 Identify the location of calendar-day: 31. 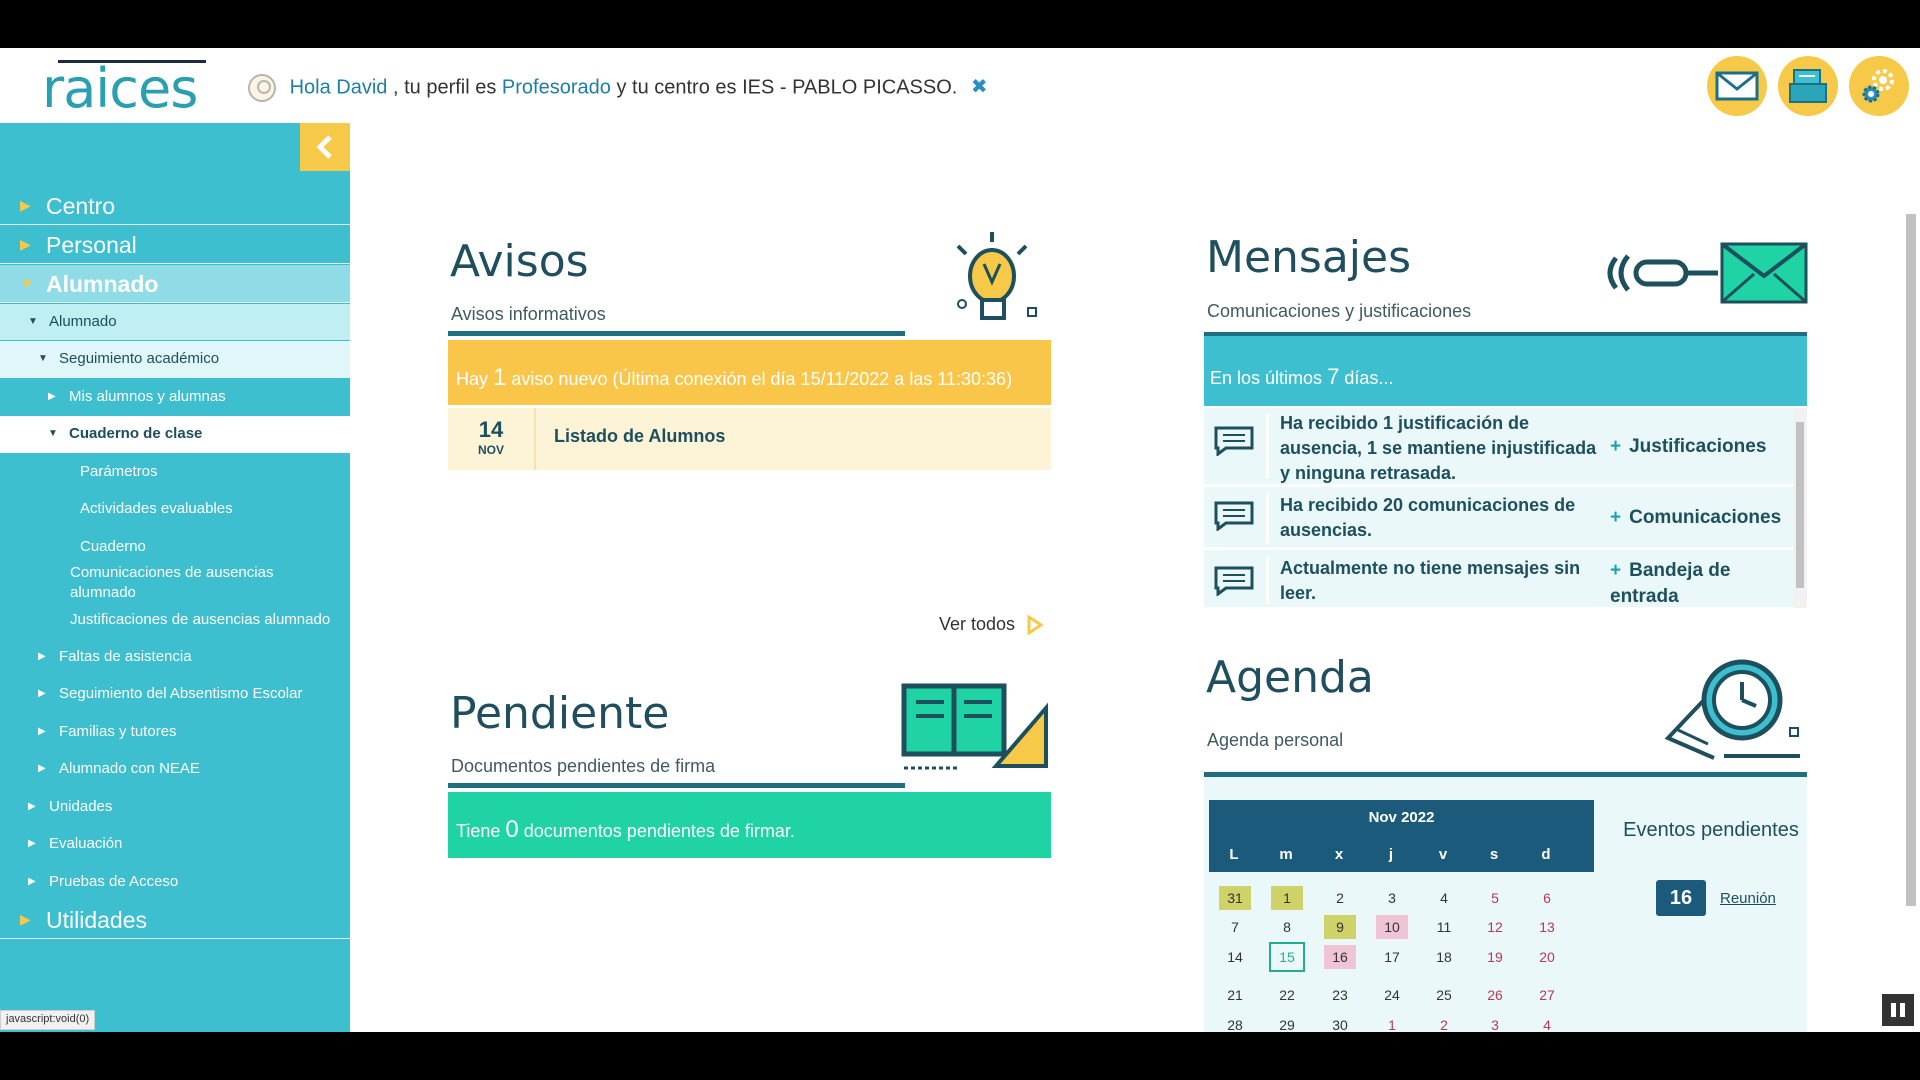
(1235, 898).